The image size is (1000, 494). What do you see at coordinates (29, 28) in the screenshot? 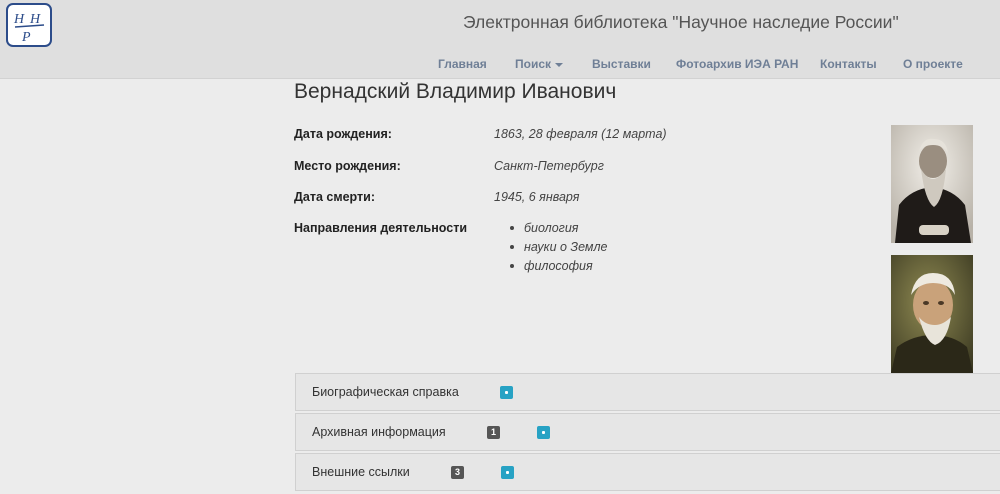
I see `logo-monogram: Н Н Р` at bounding box center [29, 28].